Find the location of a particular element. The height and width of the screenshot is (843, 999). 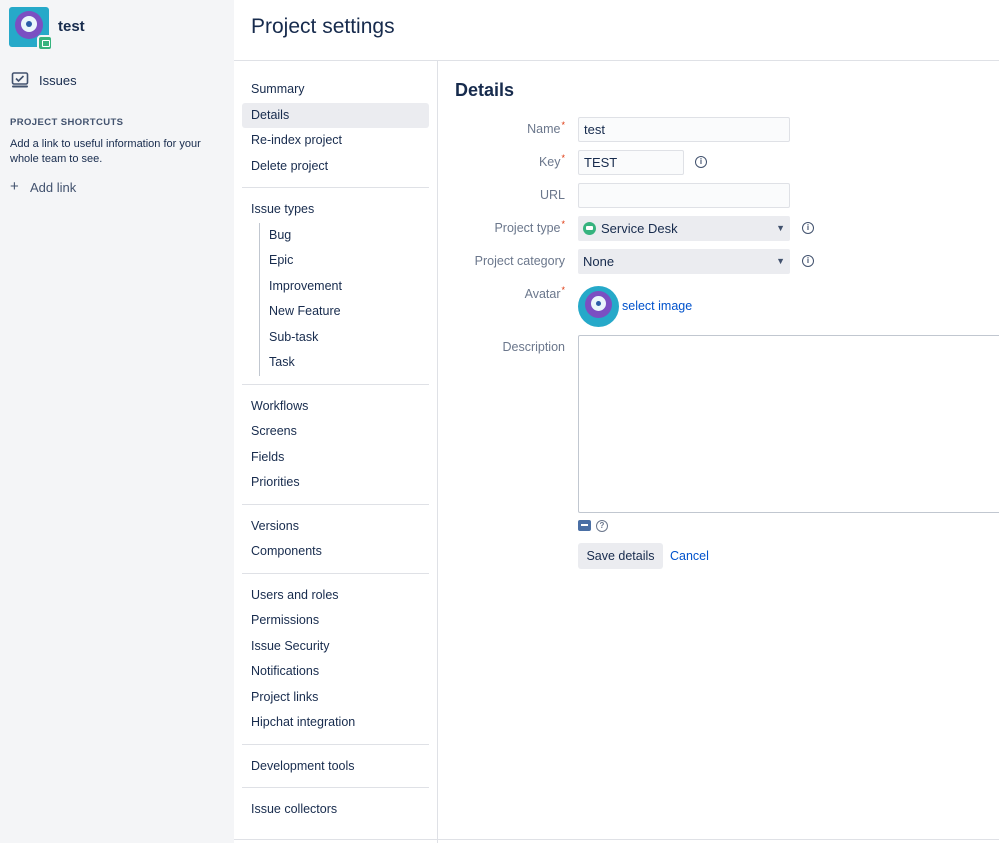

settings-nav-issue-type-task: Task is located at coordinates (344, 363).